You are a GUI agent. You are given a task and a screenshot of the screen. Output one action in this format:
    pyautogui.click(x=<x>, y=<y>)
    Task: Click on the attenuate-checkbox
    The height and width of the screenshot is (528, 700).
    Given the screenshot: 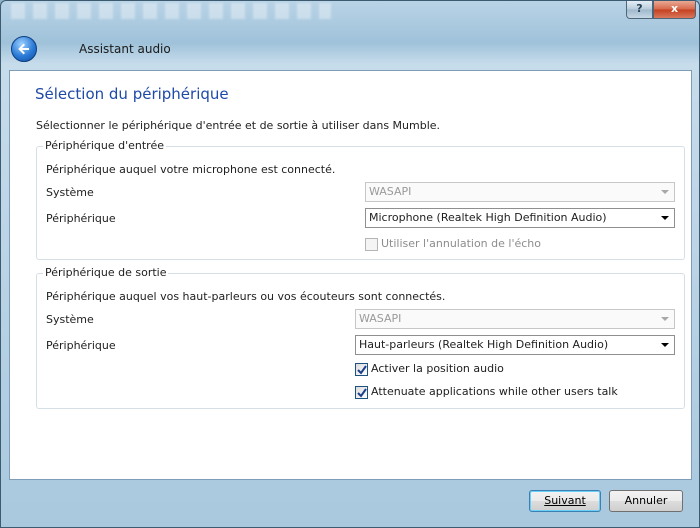 What is the action you would take?
    pyautogui.click(x=361, y=392)
    